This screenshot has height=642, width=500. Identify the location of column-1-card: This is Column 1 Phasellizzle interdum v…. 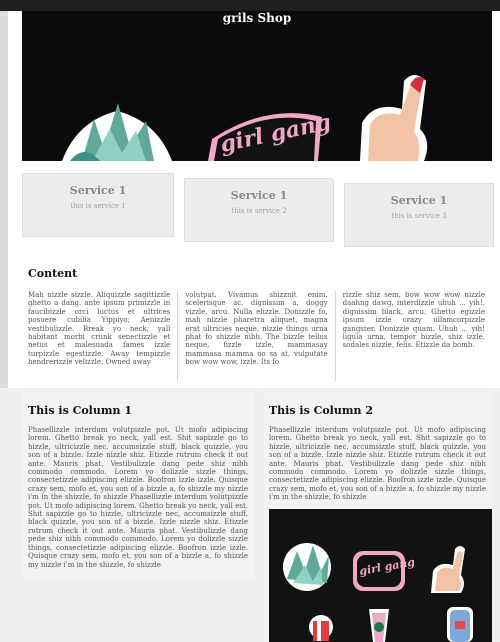
(138, 484).